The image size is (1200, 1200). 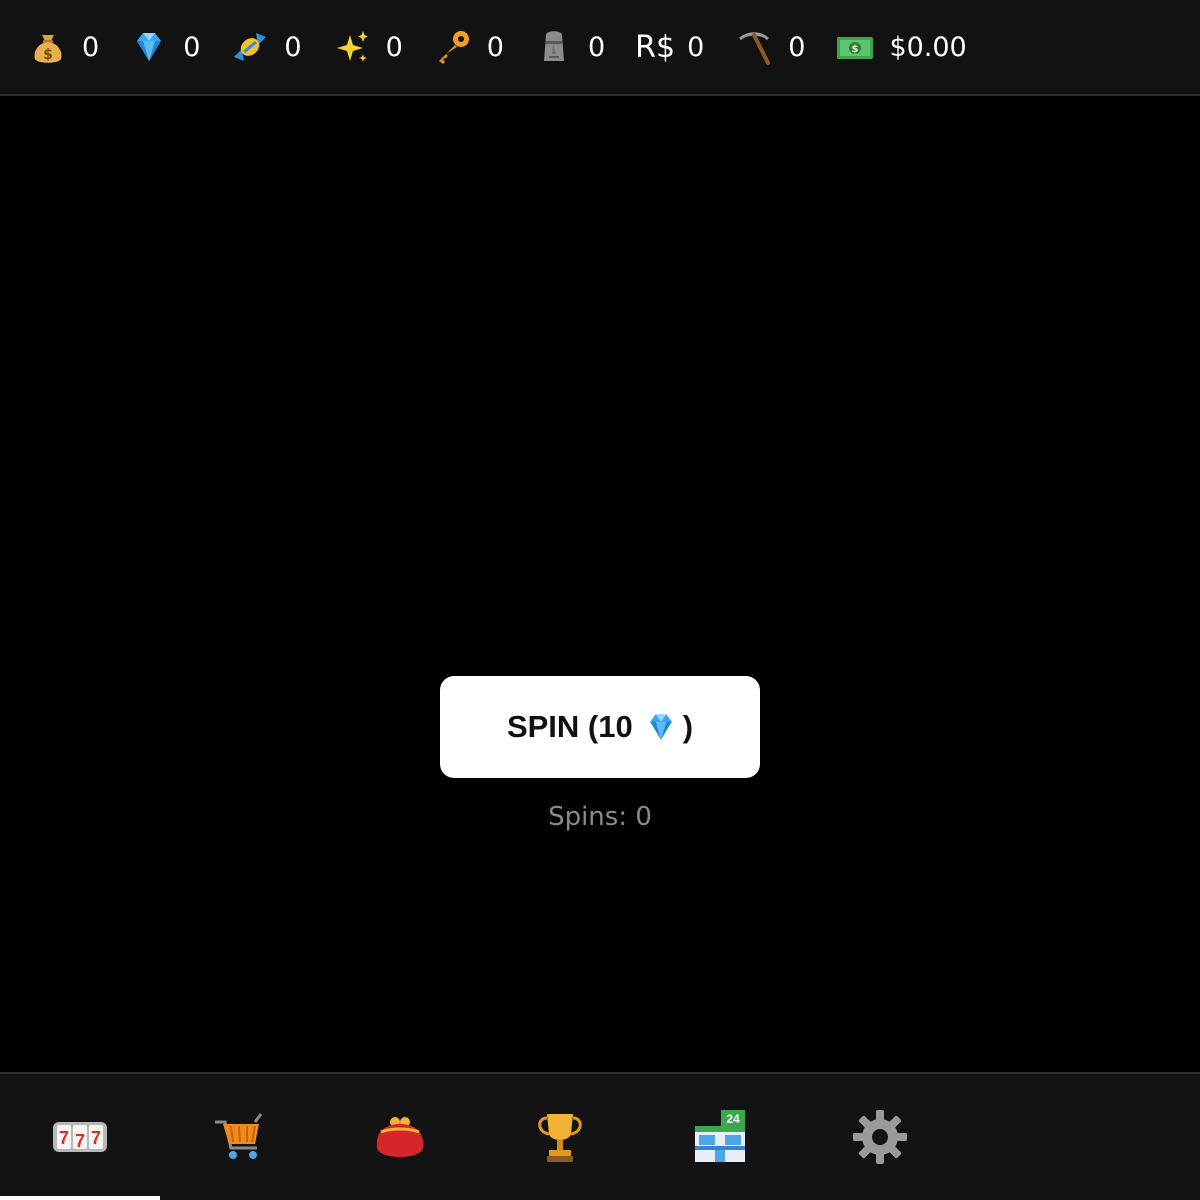 I want to click on key-icon, so click(x=453, y=47).